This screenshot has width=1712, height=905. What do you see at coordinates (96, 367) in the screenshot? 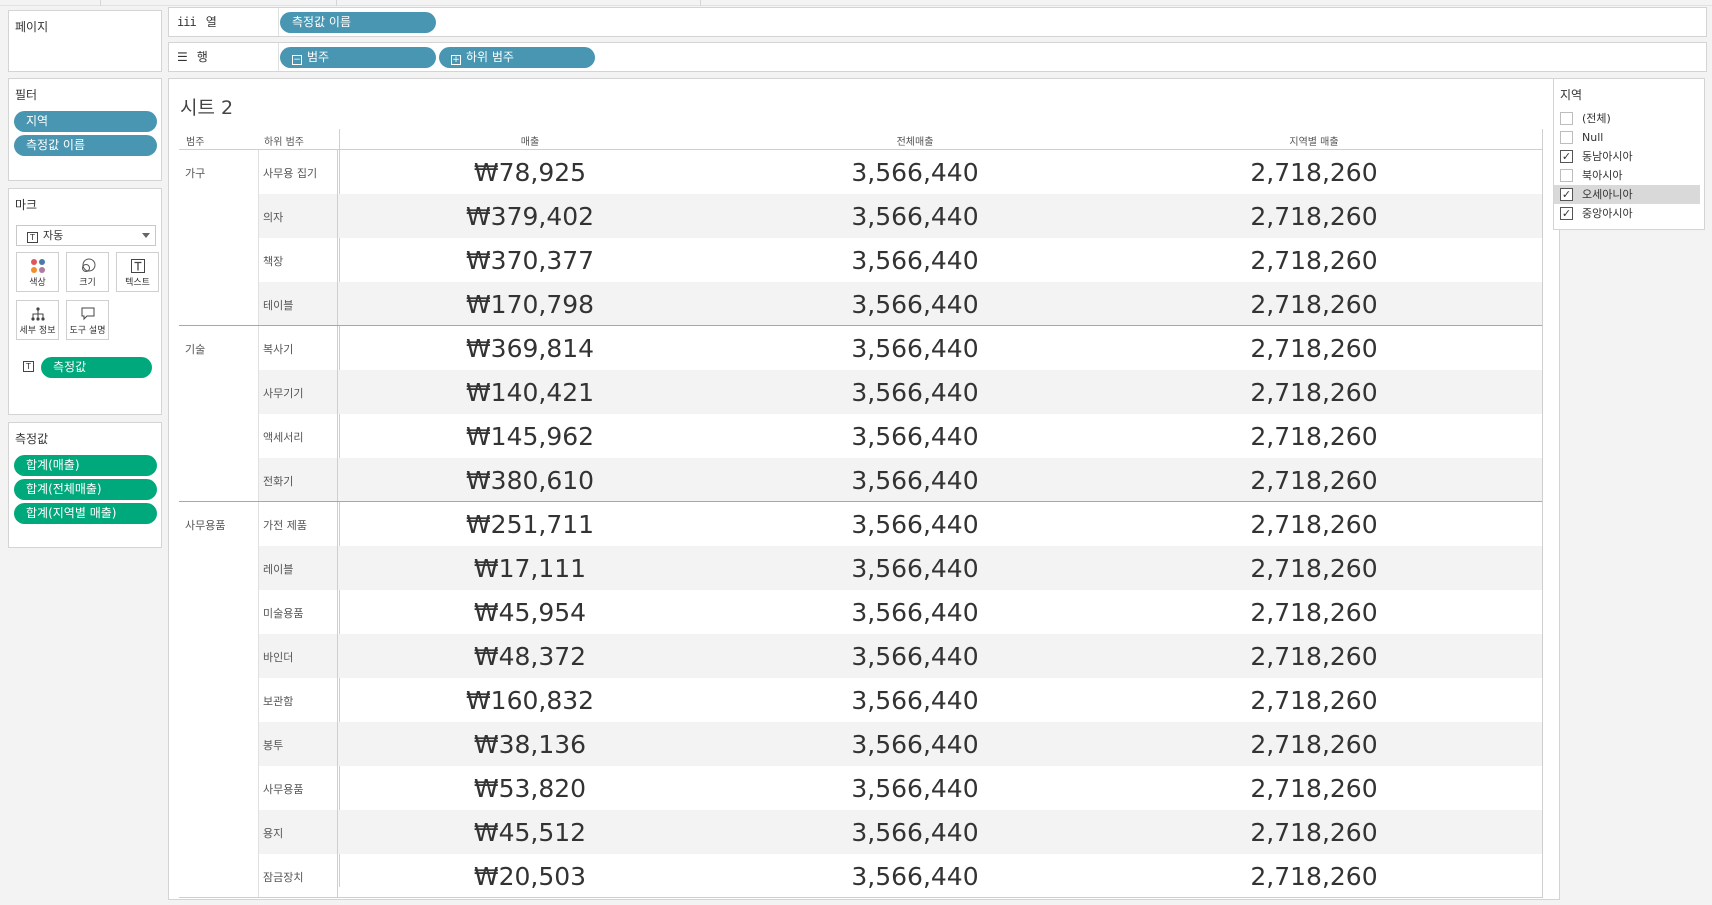
I see `marks-measure-values-pill: 측정값` at bounding box center [96, 367].